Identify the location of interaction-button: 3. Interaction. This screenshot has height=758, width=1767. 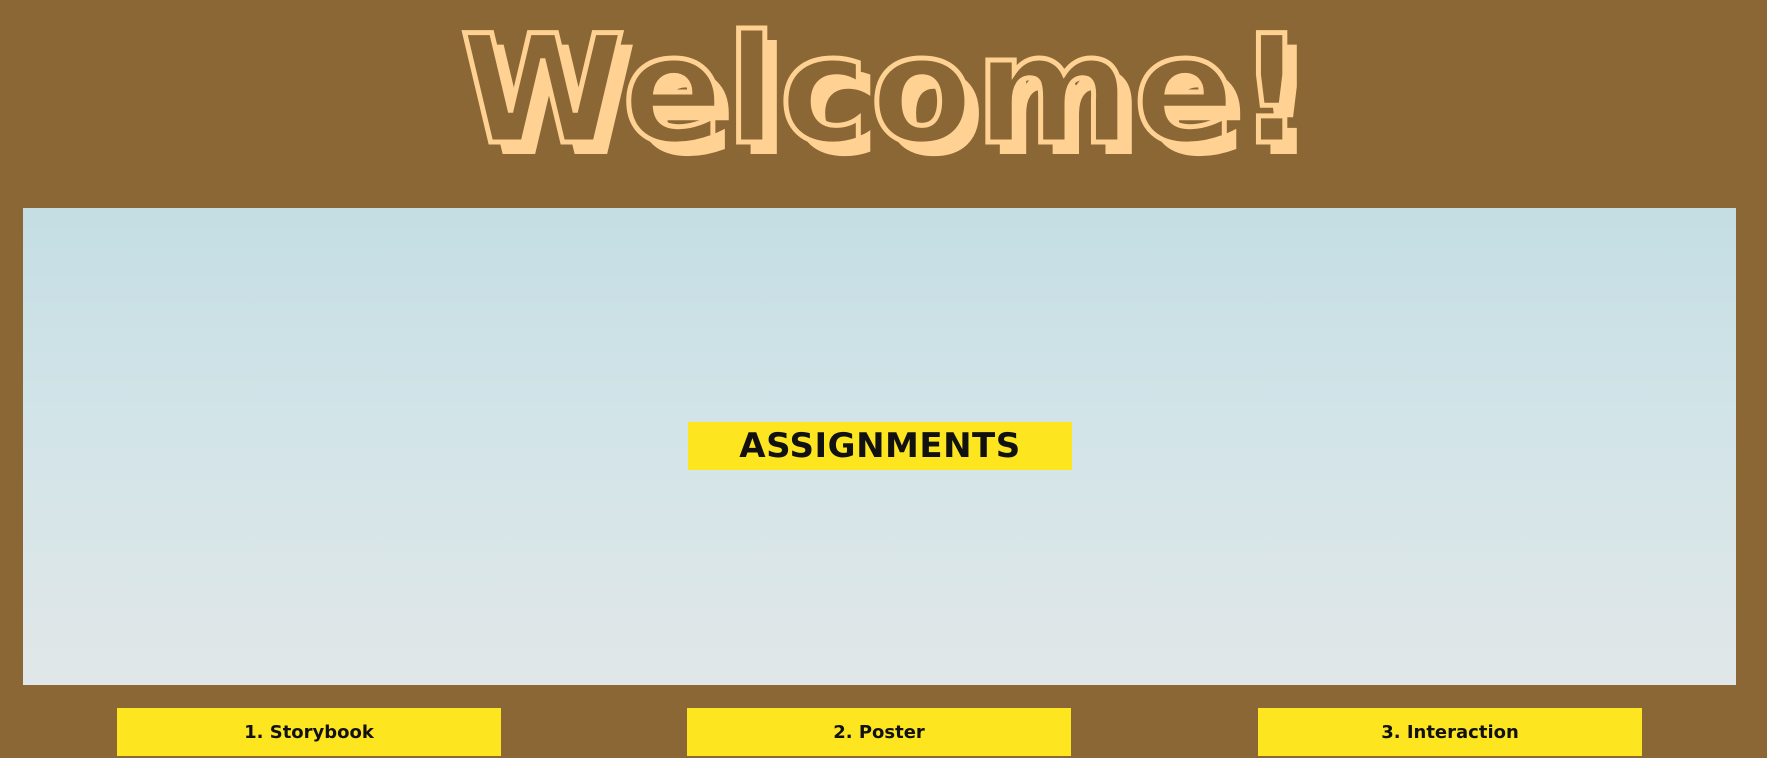
(1450, 732).